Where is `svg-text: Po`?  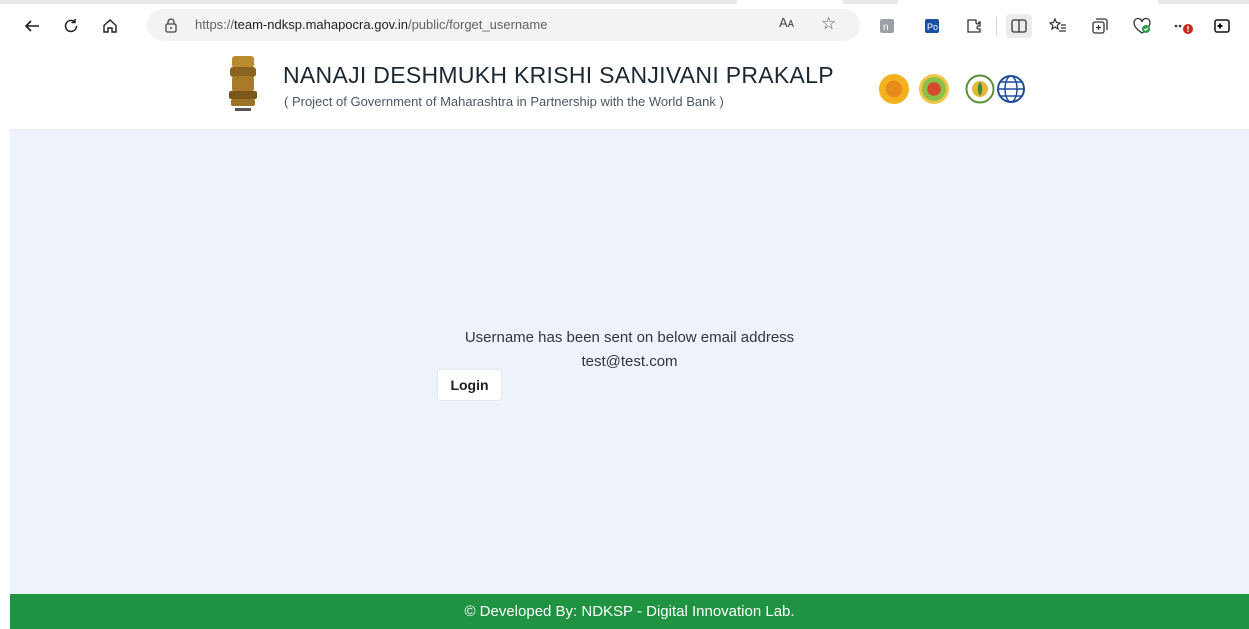
svg-text: Po is located at coordinates (932, 27).